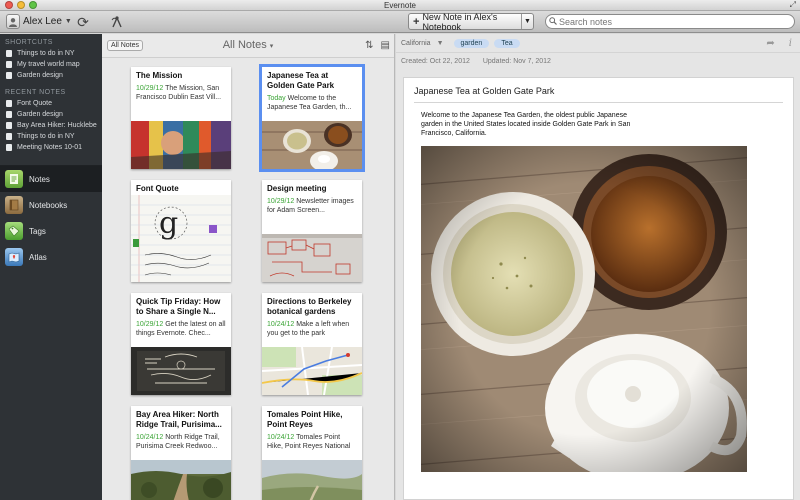 Image resolution: width=800 pixels, height=500 pixels. What do you see at coordinates (40, 75) in the screenshot?
I see `shortcut-label: Garden design` at bounding box center [40, 75].